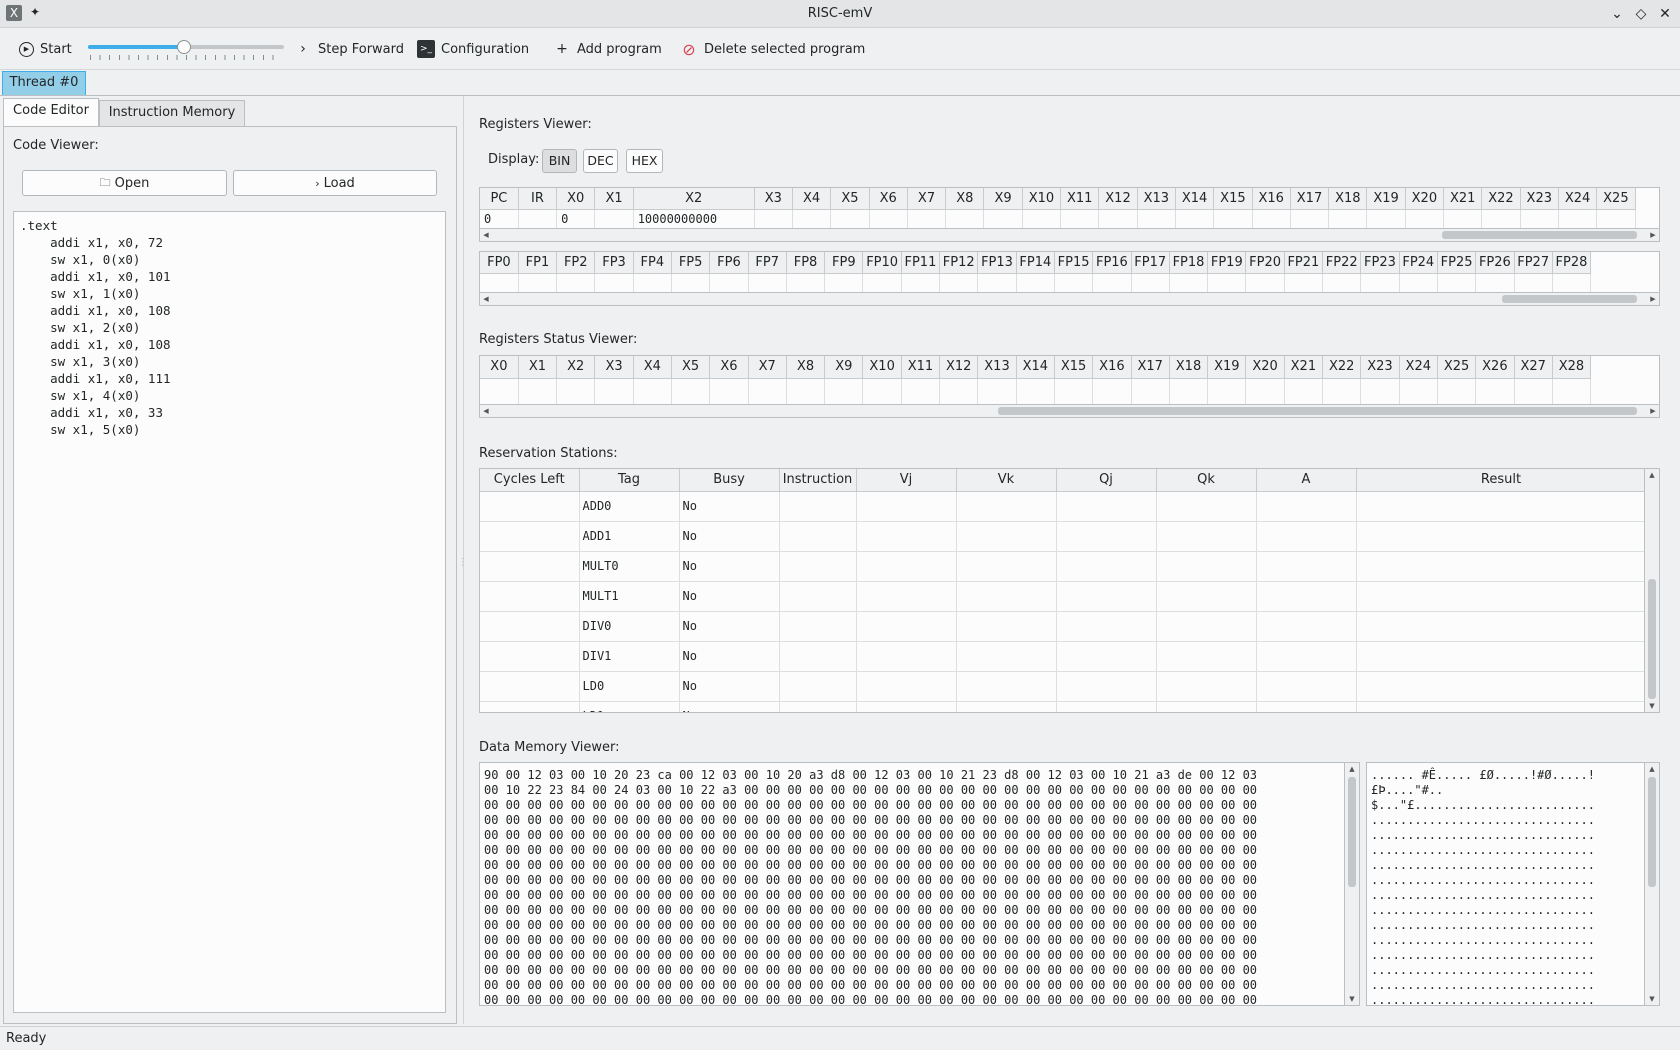 Image resolution: width=1680 pixels, height=1050 pixels. What do you see at coordinates (629, 596) in the screenshot?
I see `rs-cell: MULT1` at bounding box center [629, 596].